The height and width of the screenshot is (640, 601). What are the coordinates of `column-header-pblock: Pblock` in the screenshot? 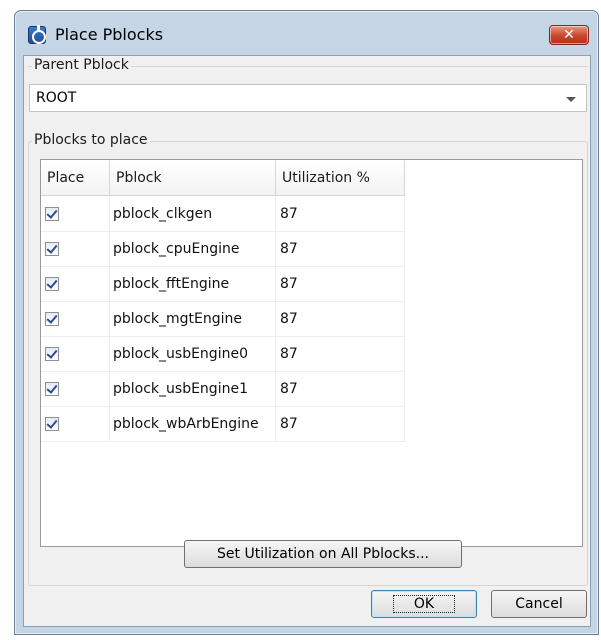 It's located at (193, 178).